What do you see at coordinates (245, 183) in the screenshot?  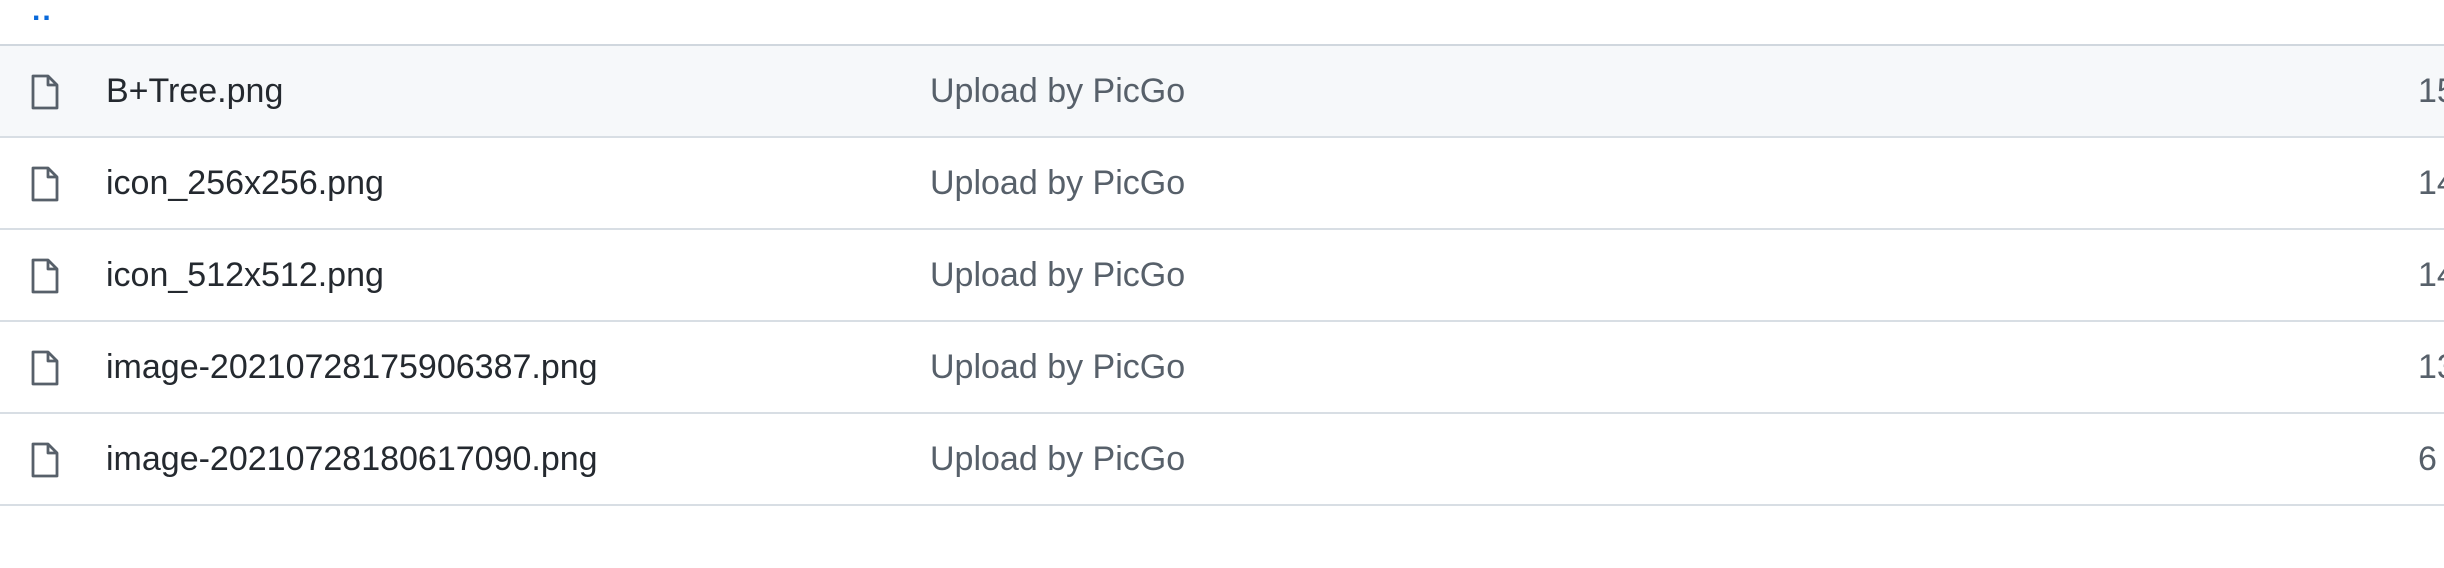 I see `file-name-link: icon_256x256.png` at bounding box center [245, 183].